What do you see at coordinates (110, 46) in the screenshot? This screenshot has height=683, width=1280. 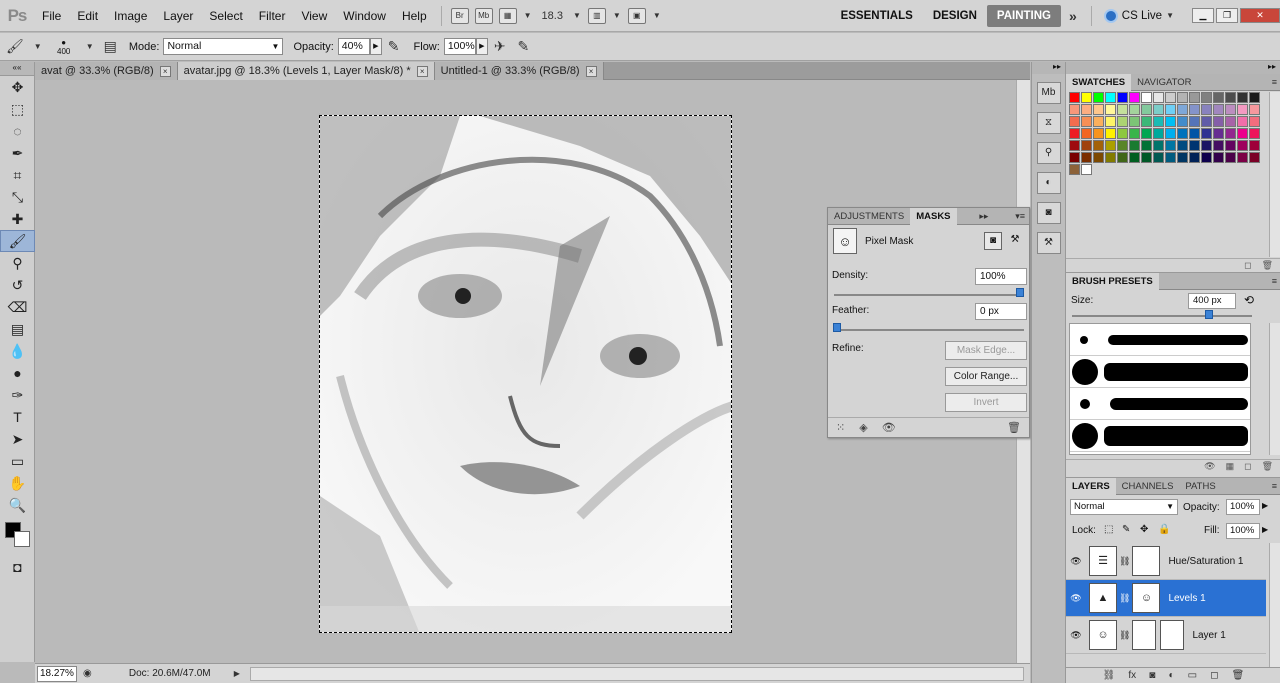 I see `brush-panel-toggle-icon: ▤` at bounding box center [110, 46].